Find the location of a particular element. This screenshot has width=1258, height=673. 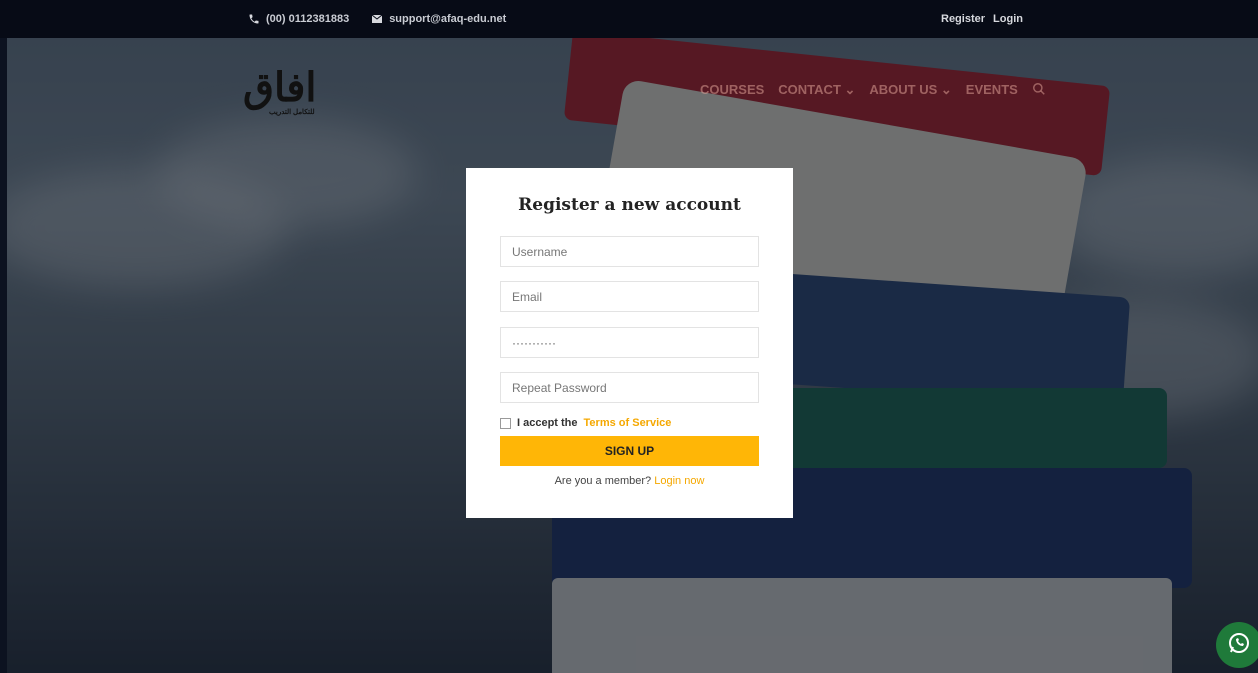

accept-label: I accept the is located at coordinates (547, 423).